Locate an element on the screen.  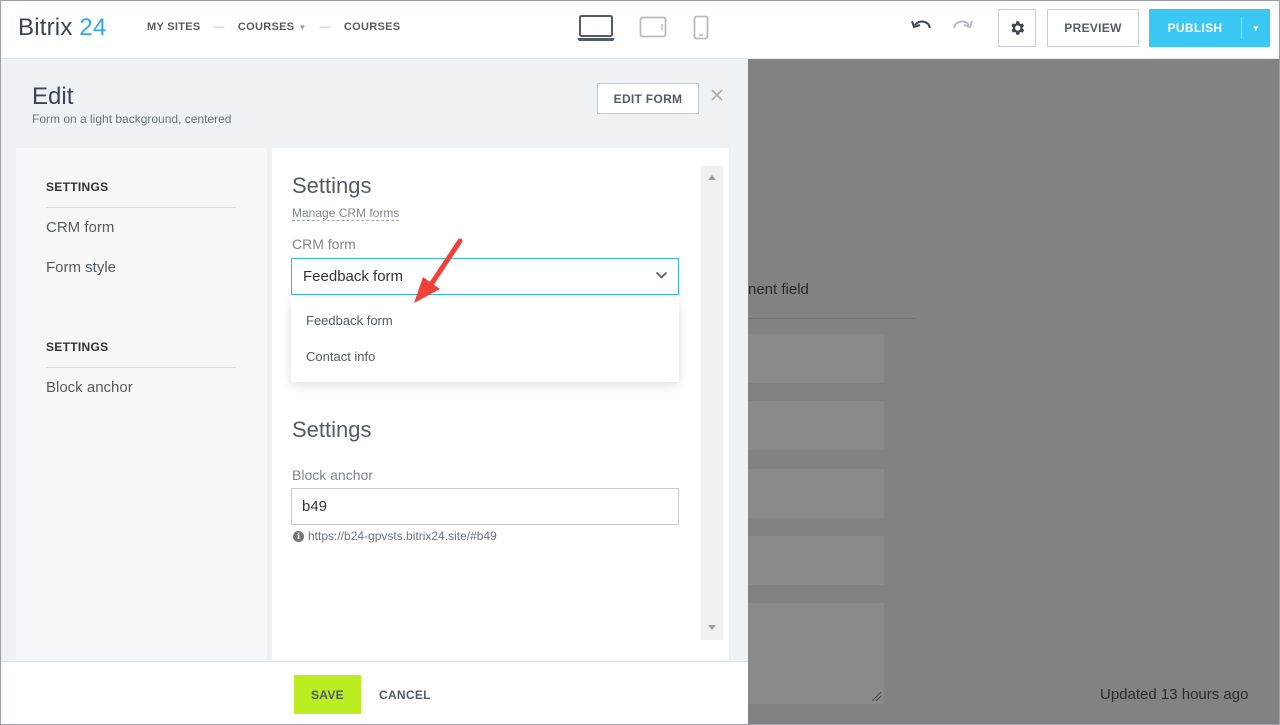
block-anchor-input: b49 is located at coordinates (485, 506).